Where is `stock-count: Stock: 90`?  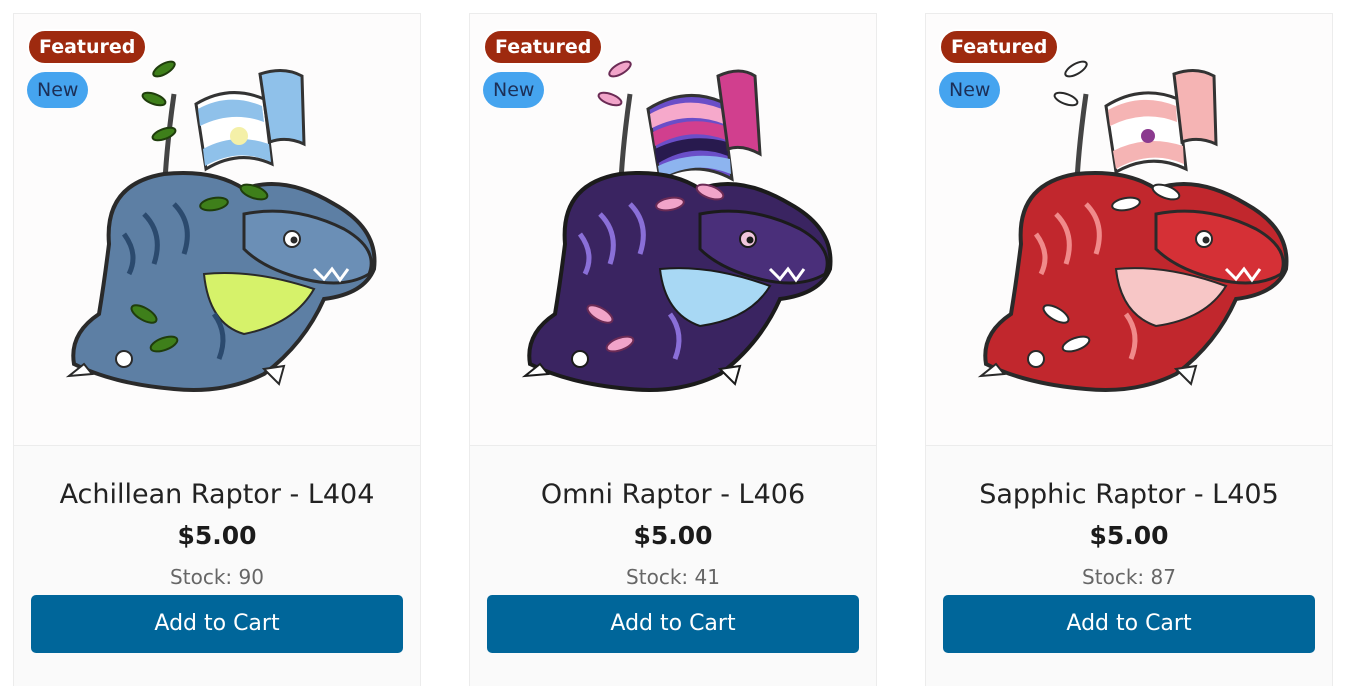 stock-count: Stock: 90 is located at coordinates (217, 577).